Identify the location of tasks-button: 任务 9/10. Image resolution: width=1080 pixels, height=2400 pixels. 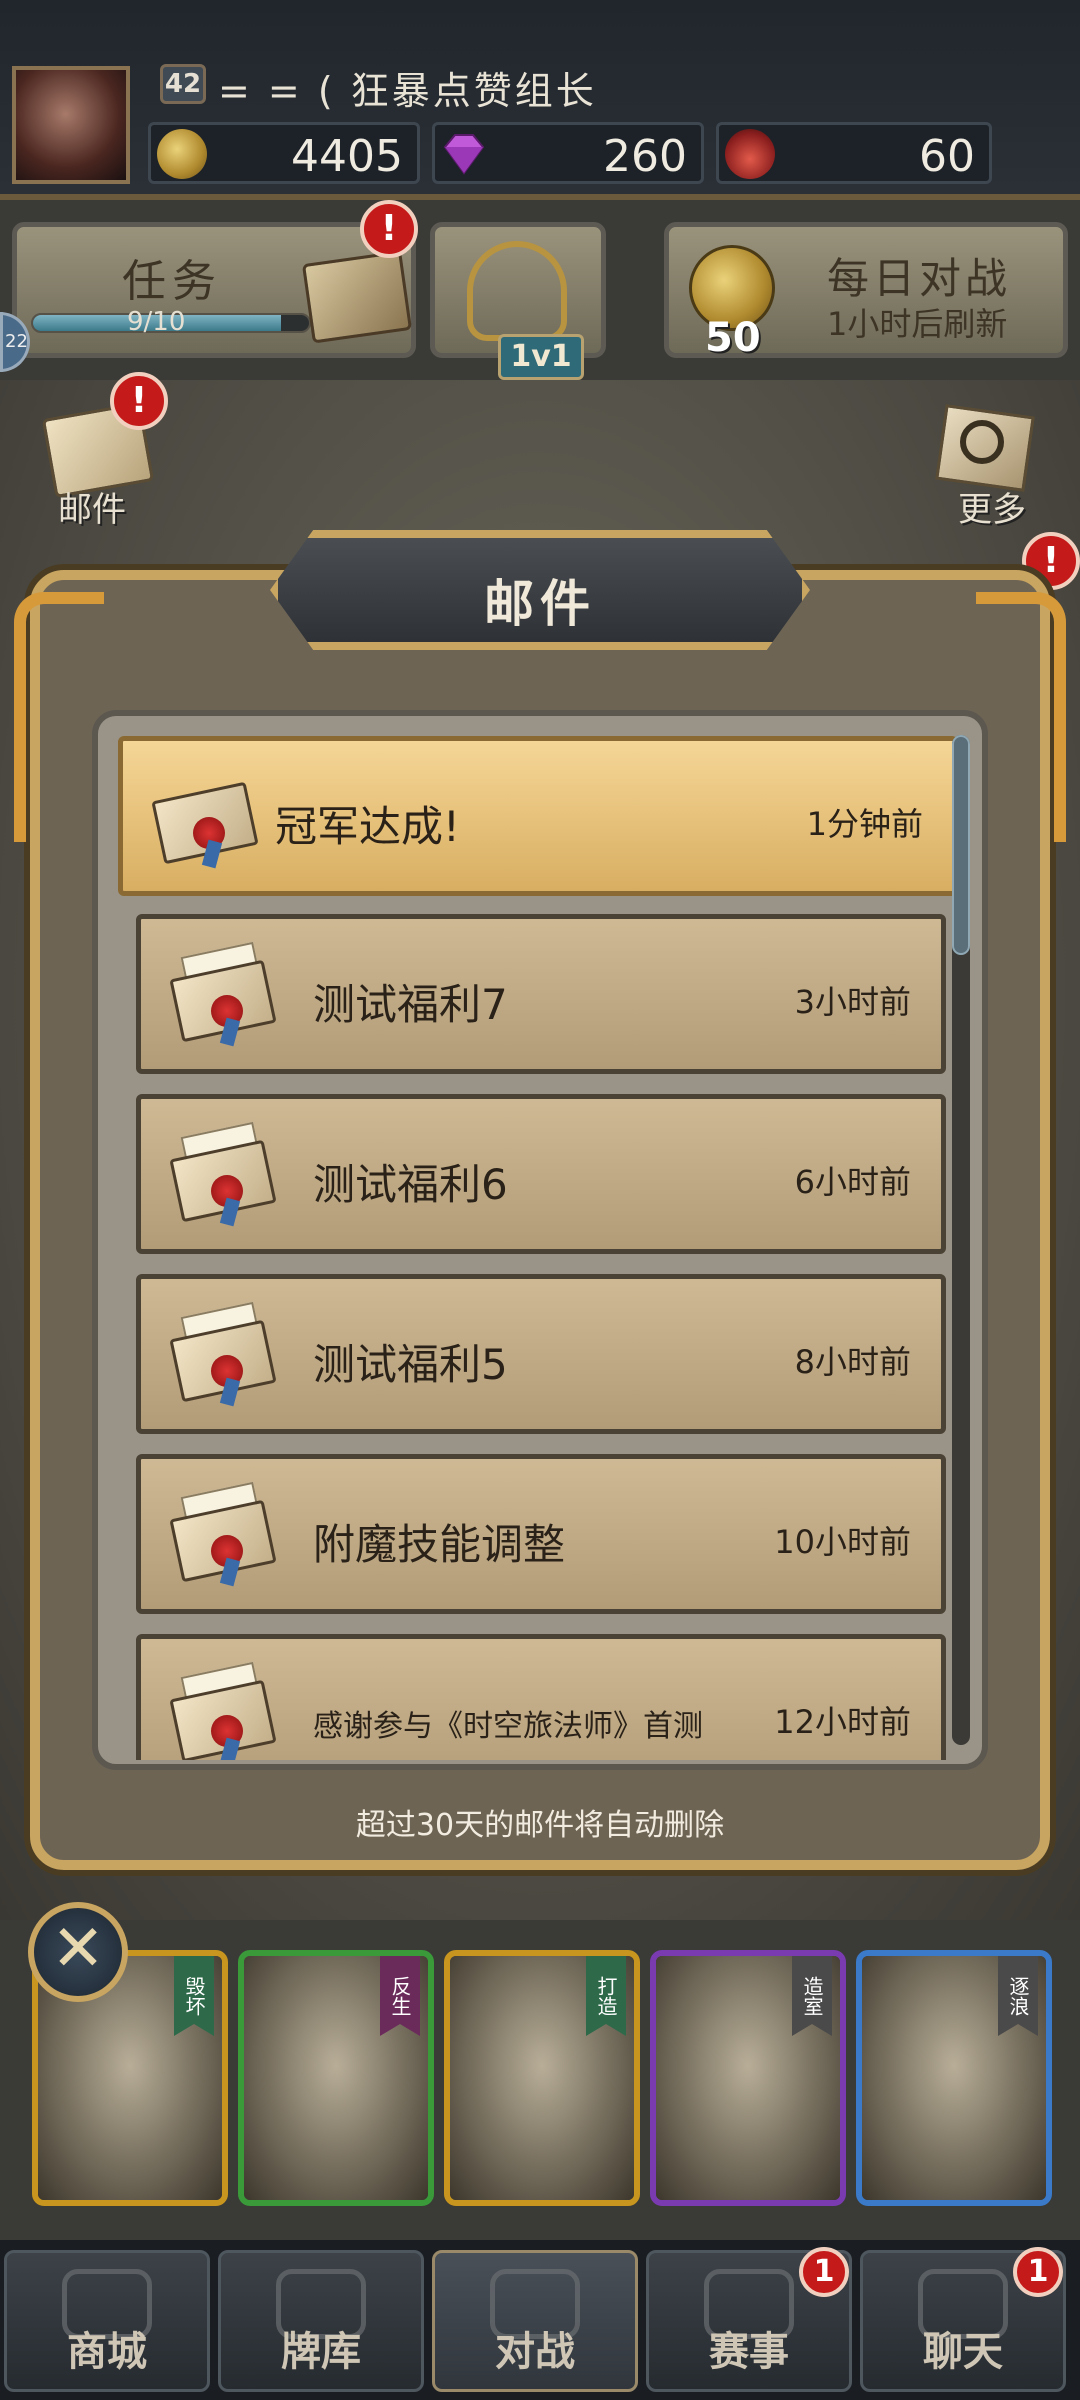
(214, 290).